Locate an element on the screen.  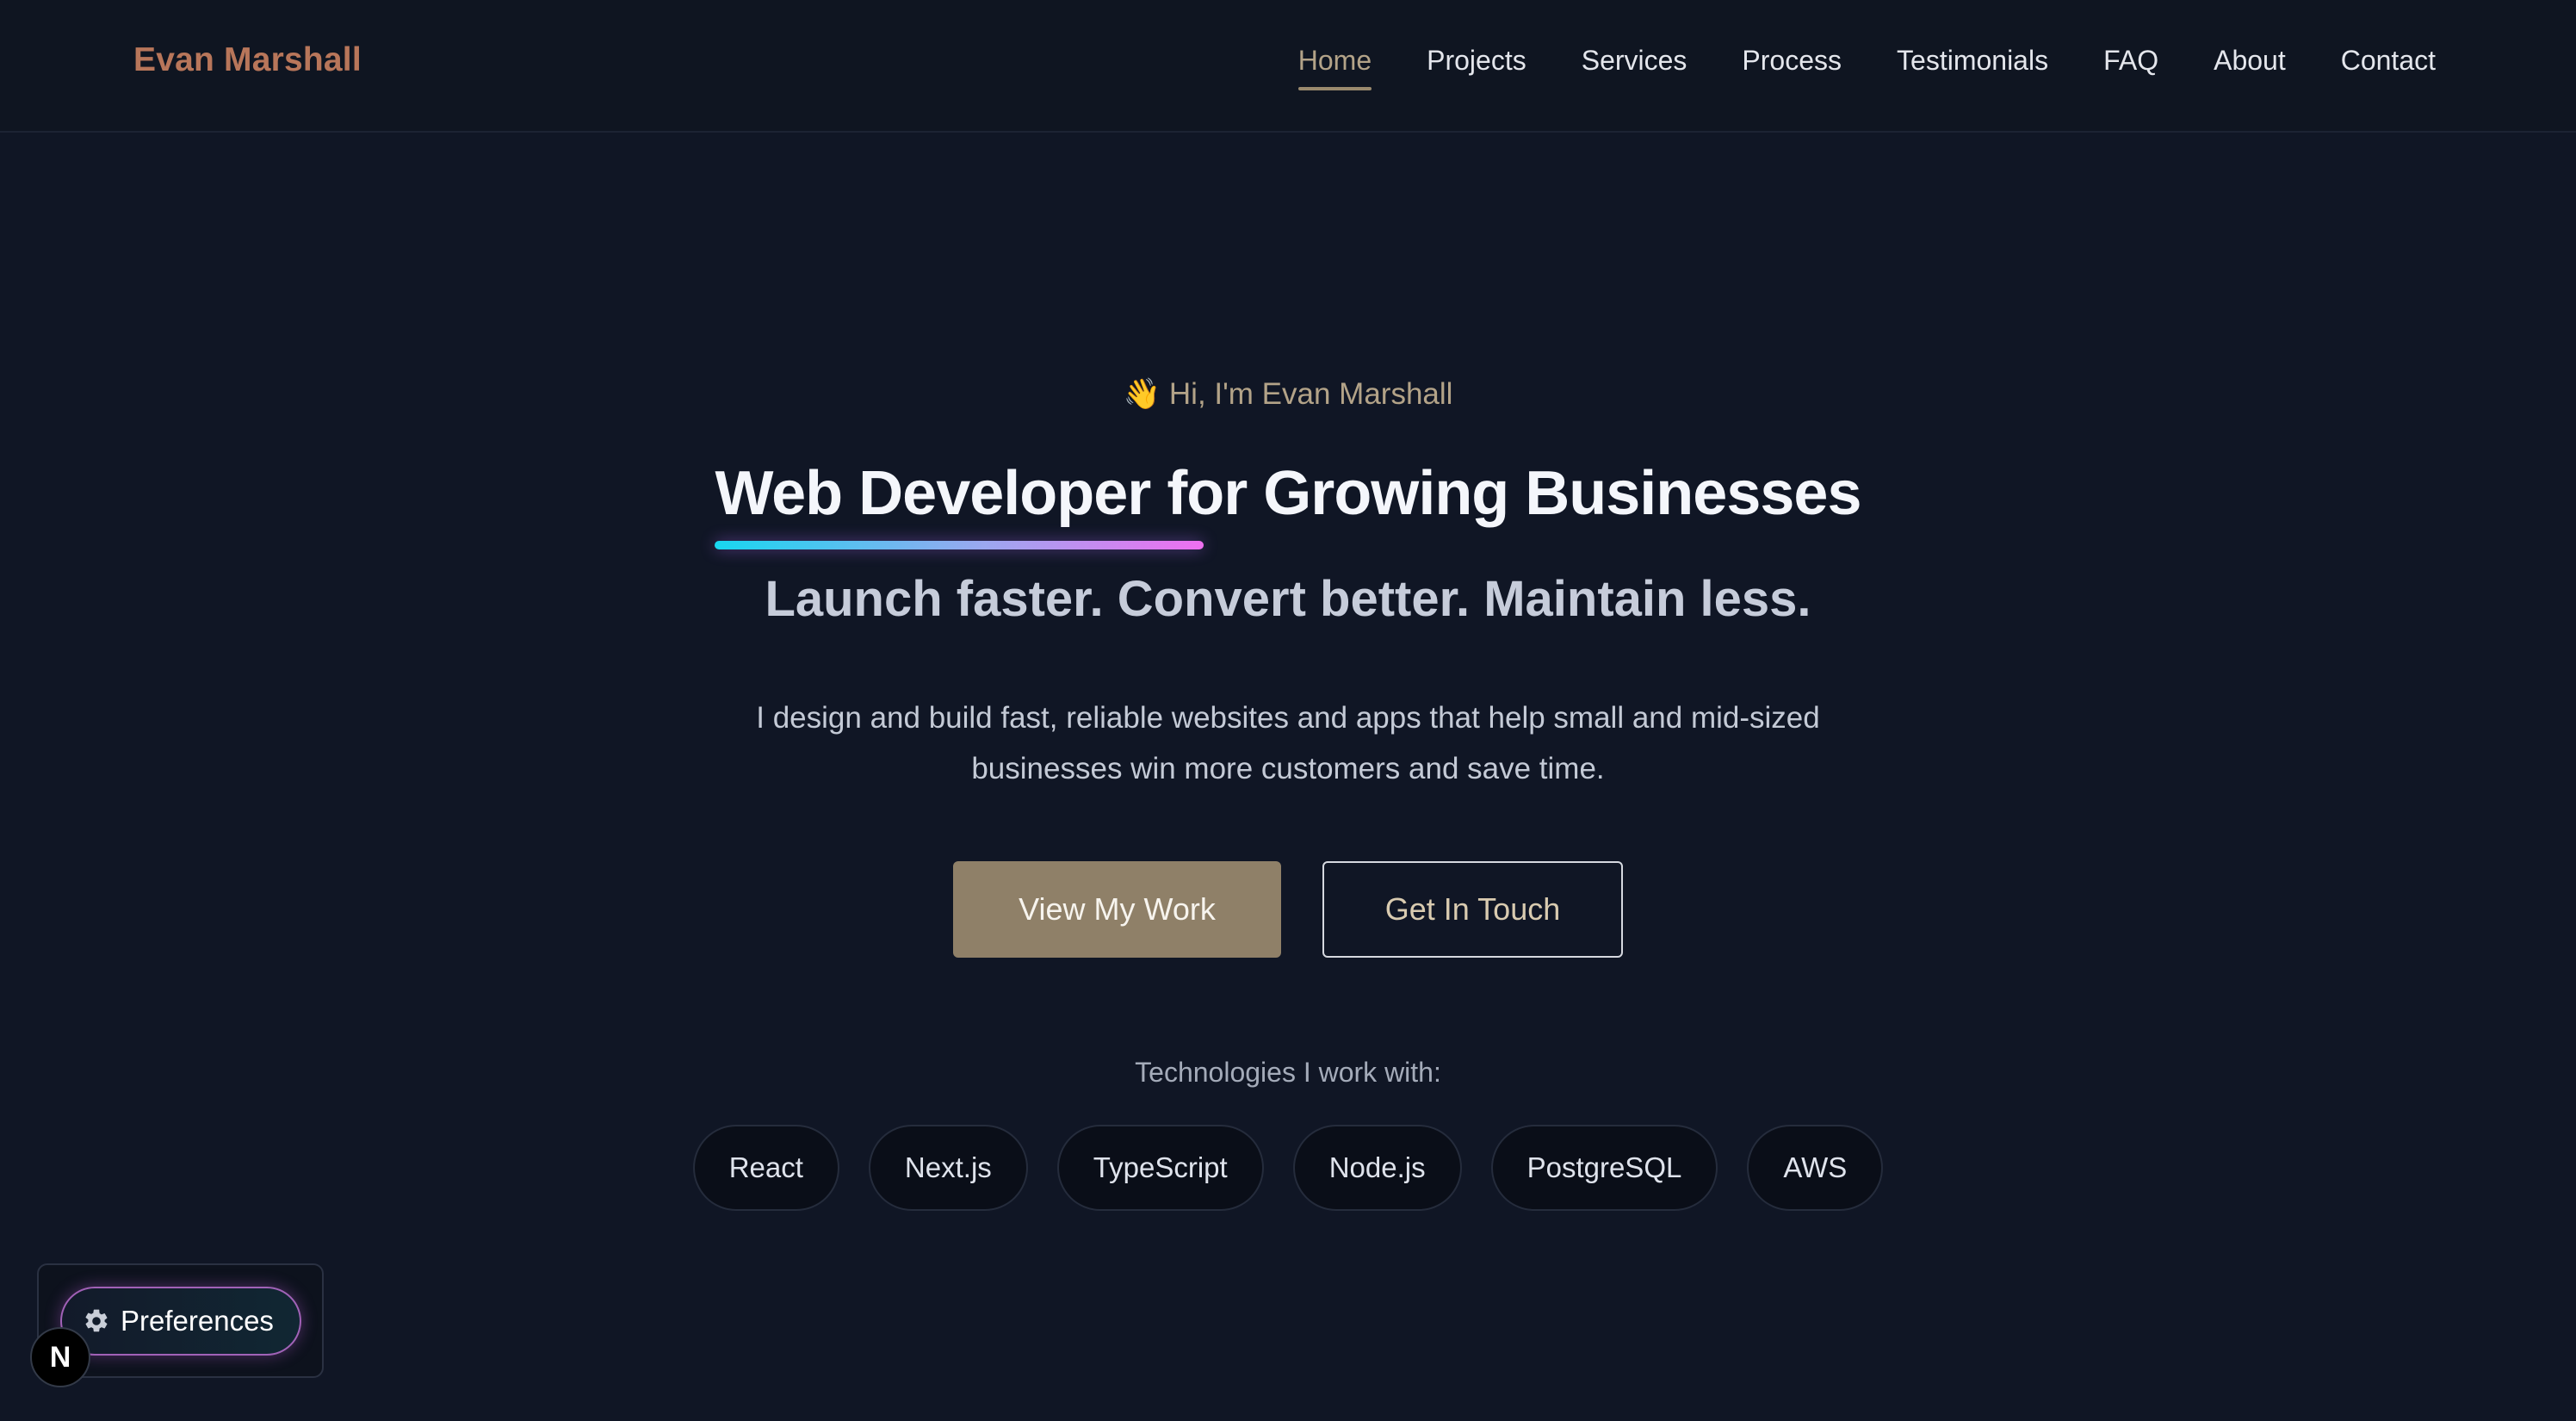
nextjs-dev-badge: N is located at coordinates (60, 1357).